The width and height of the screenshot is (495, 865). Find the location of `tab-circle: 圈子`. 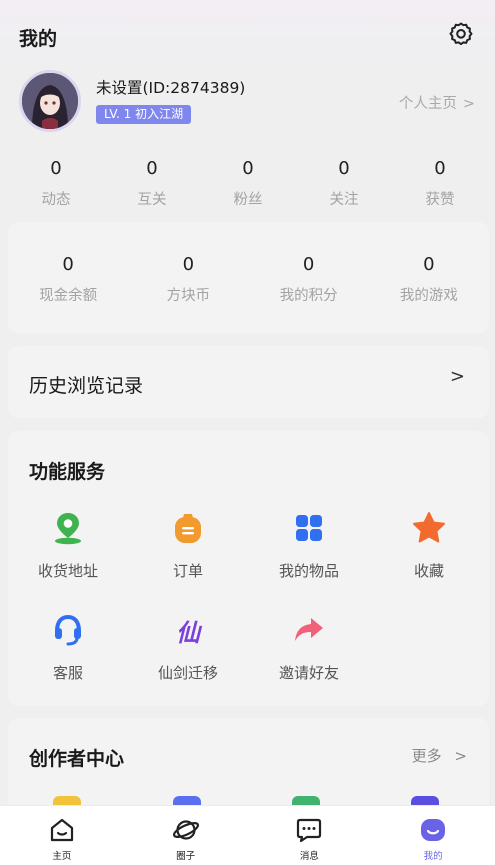

tab-circle: 圈子 is located at coordinates (186, 835).